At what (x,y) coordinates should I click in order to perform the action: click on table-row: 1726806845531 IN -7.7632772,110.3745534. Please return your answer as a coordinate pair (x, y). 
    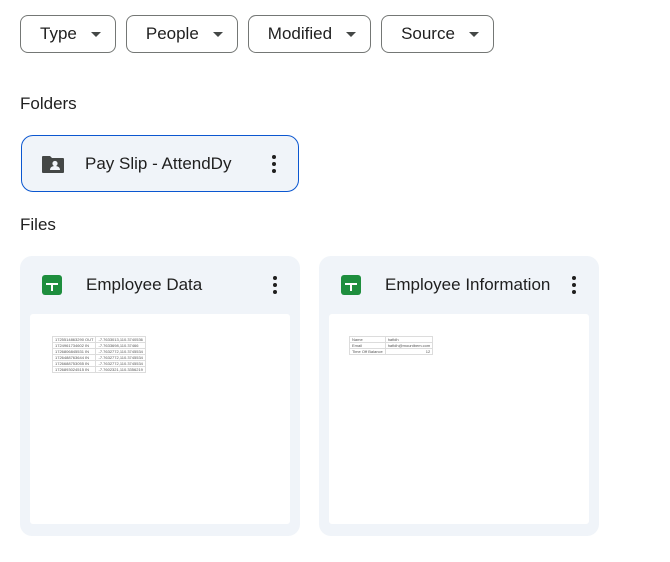
    Looking at the image, I should click on (98, 351).